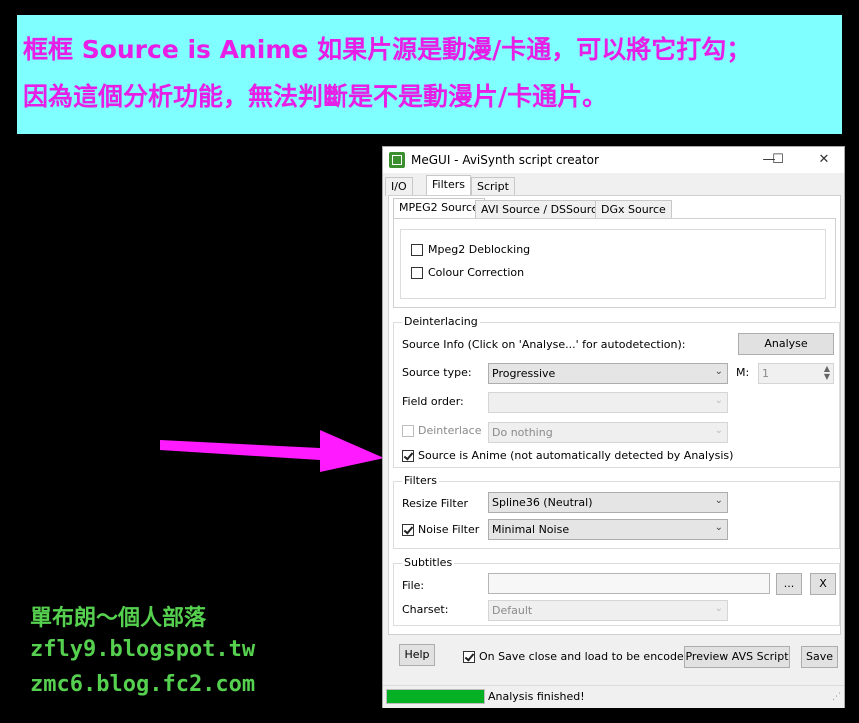  What do you see at coordinates (629, 583) in the screenshot?
I see `subtitle-file-input` at bounding box center [629, 583].